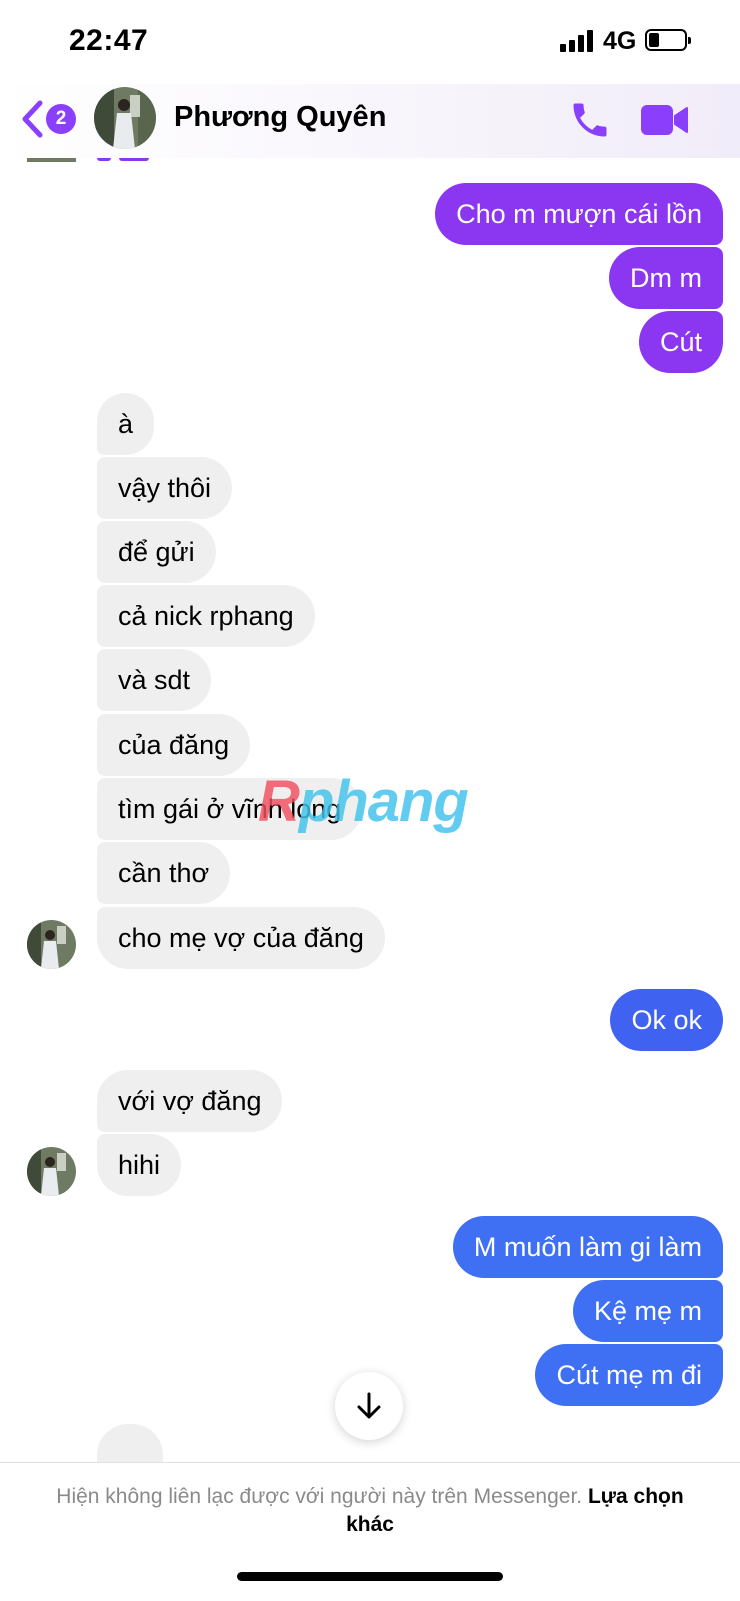  What do you see at coordinates (206, 616) in the screenshot?
I see `message-bubble-incoming: cả nick rphang` at bounding box center [206, 616].